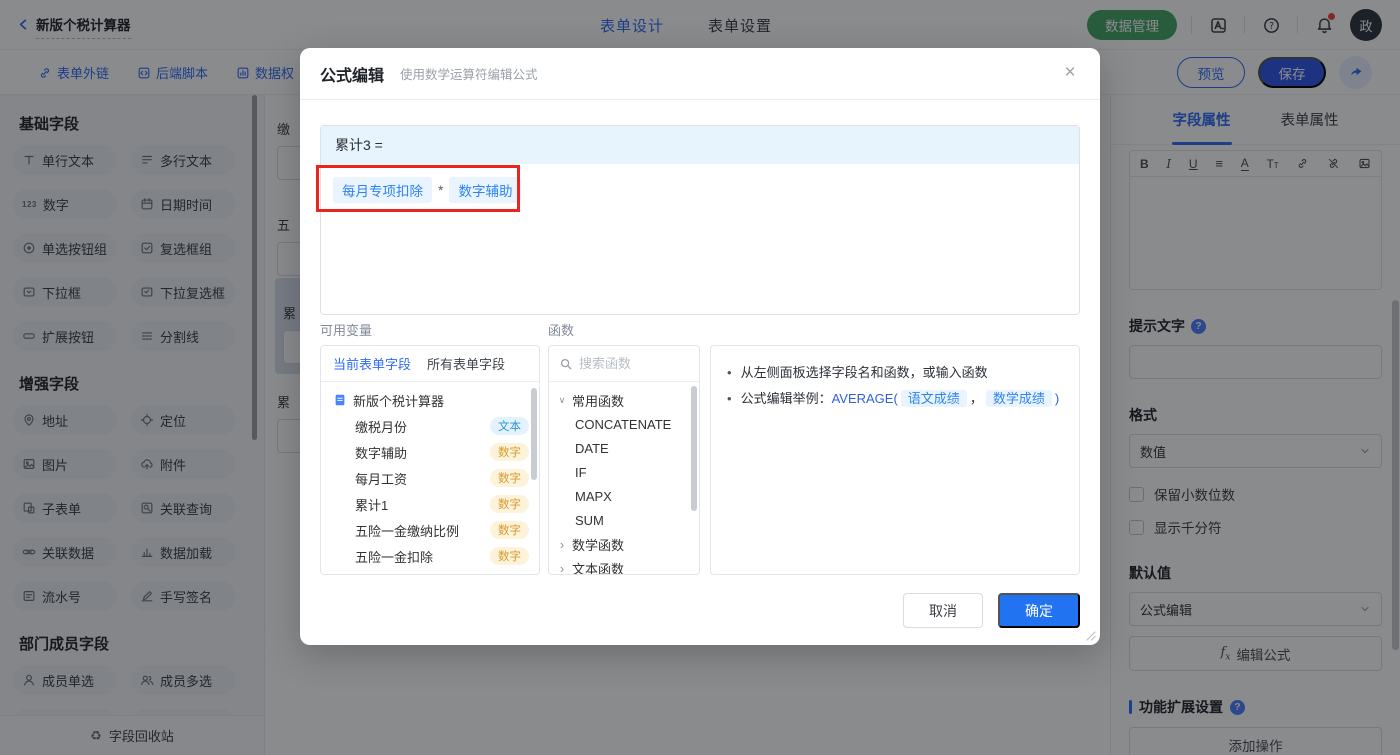 The width and height of the screenshot is (1400, 755). Describe the element at coordinates (430, 426) in the screenshot. I see `variable-row: 缴税月份 文本` at that location.